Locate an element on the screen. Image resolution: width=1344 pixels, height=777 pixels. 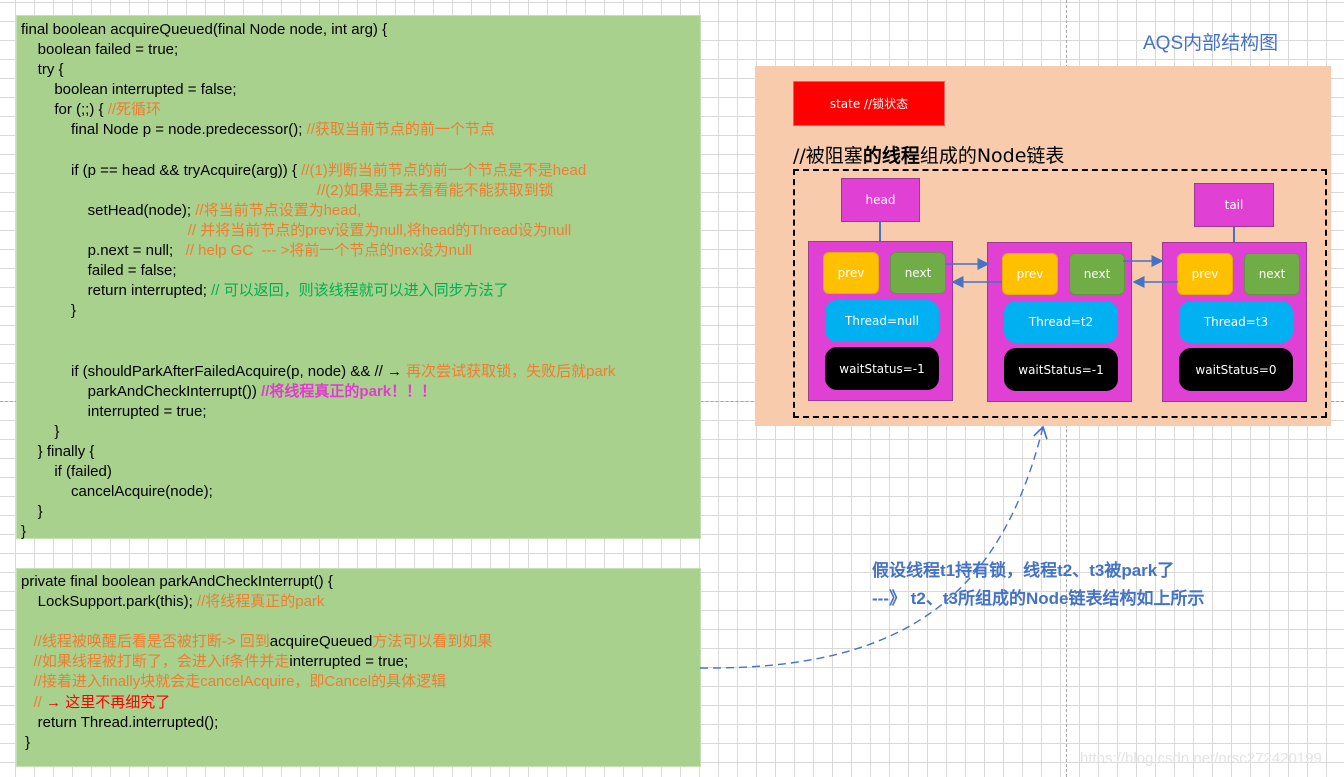
diagram-title: AQS内部结构图 is located at coordinates (1211, 43).